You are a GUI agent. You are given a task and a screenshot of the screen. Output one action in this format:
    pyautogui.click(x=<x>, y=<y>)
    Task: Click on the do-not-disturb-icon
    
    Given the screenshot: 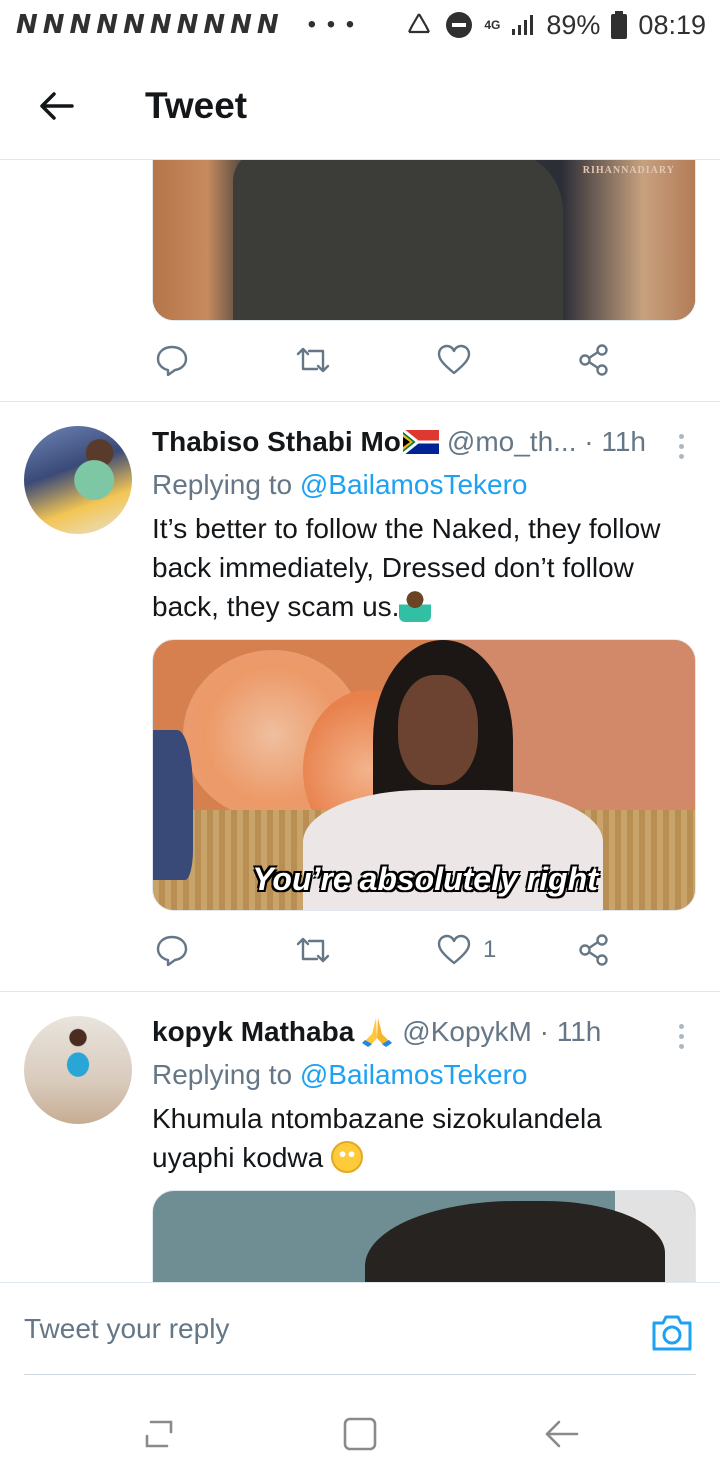 What is the action you would take?
    pyautogui.click(x=459, y=25)
    